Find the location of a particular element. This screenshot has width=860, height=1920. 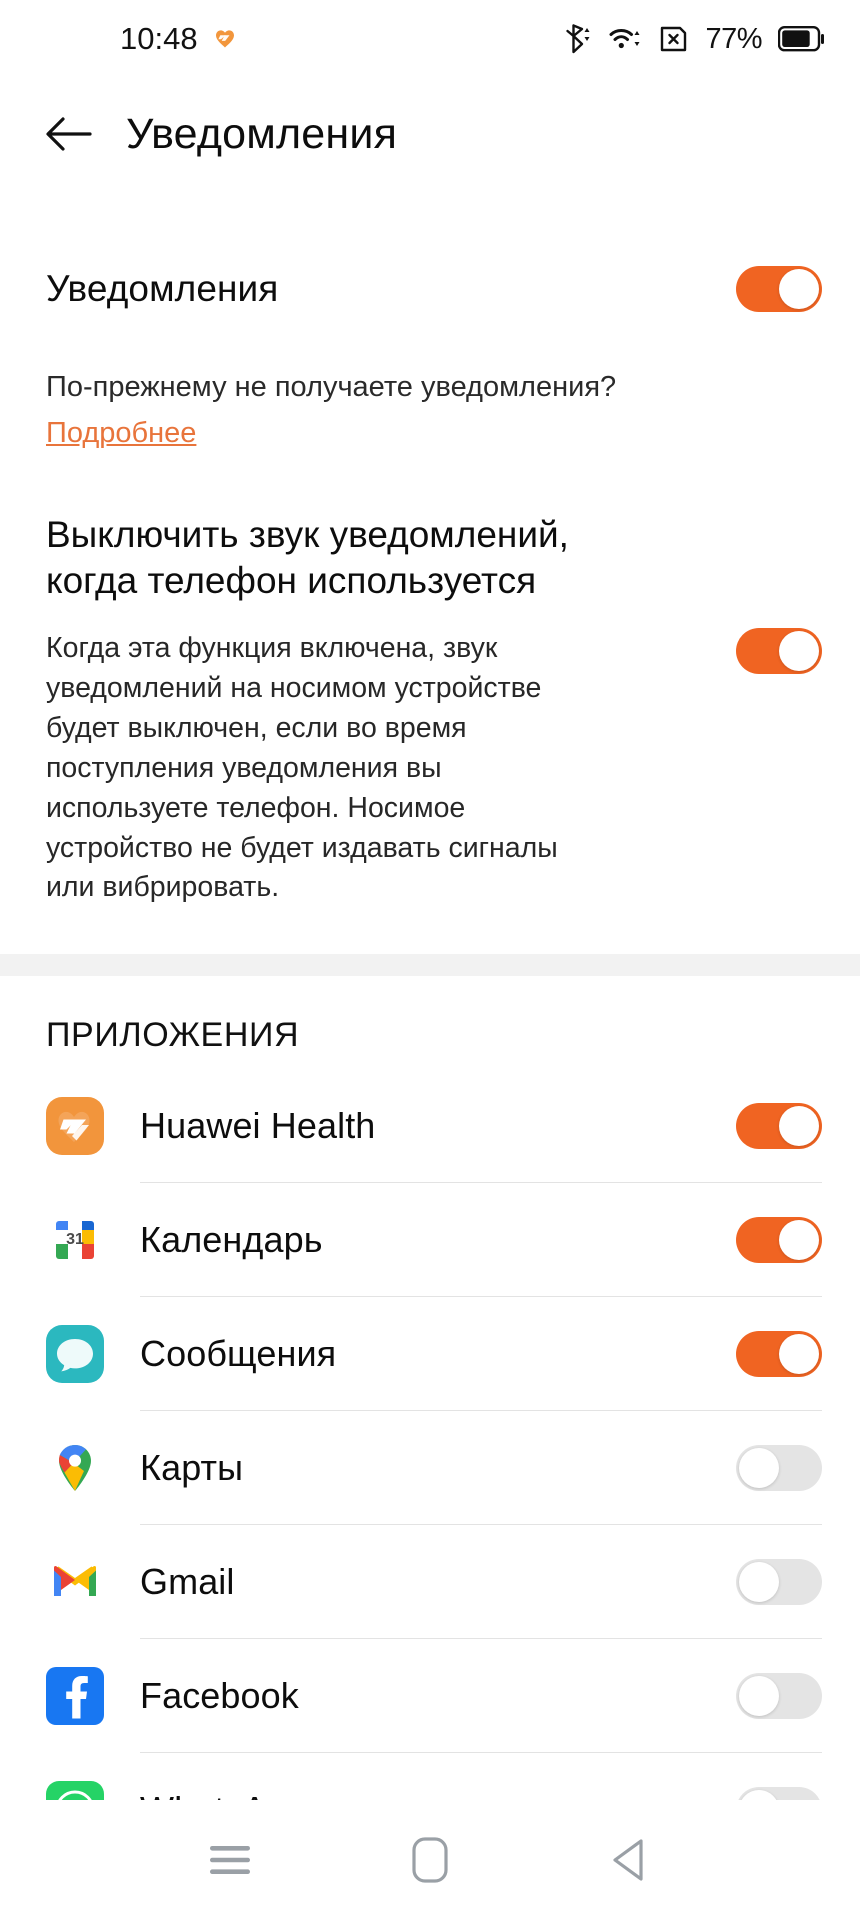

messages-icon is located at coordinates (75, 1354).